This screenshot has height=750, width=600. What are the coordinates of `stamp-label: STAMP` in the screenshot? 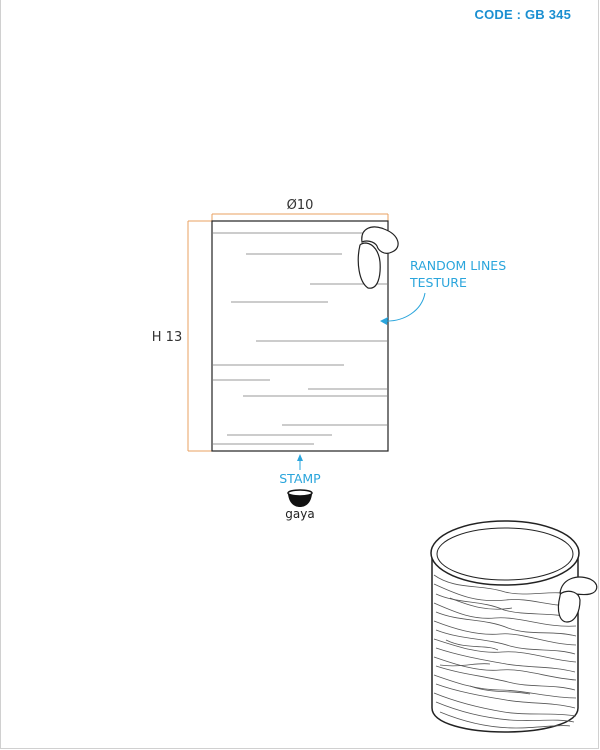 It's located at (300, 478).